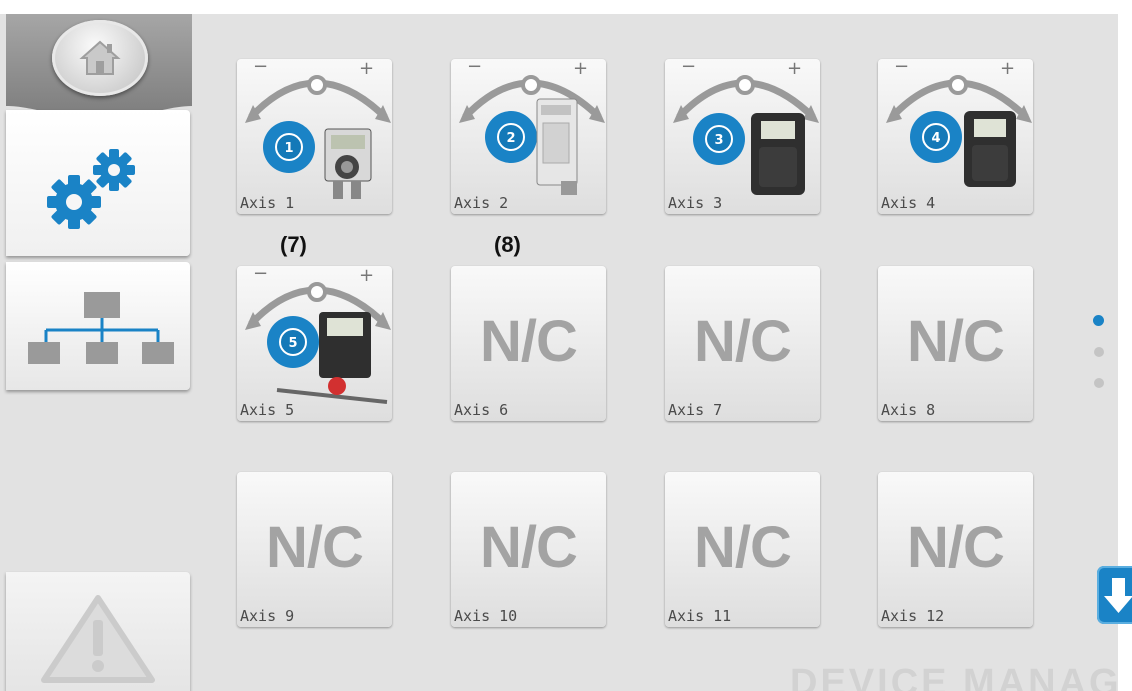 This screenshot has width=1132, height=691. What do you see at coordinates (935, 138) in the screenshot?
I see `svg-text: 4` at bounding box center [935, 138].